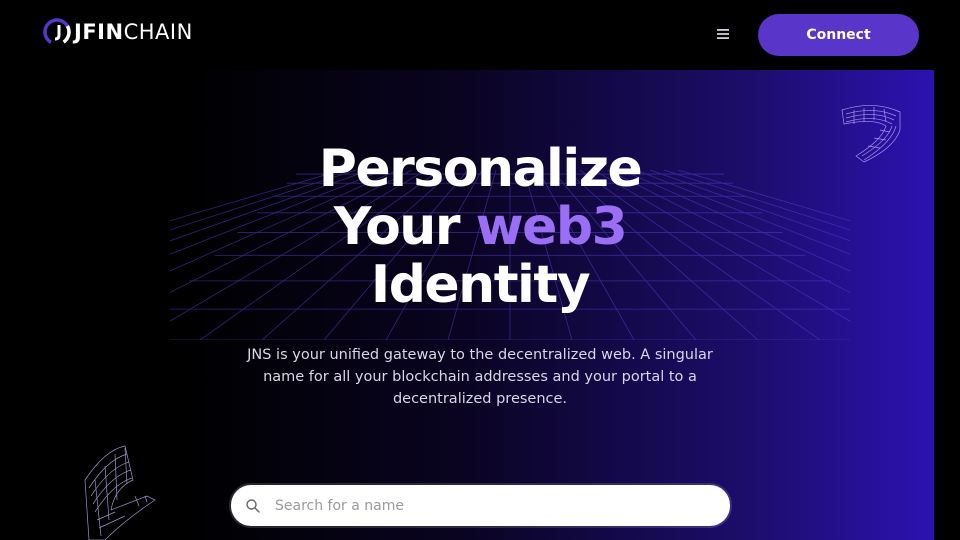 Image resolution: width=960 pixels, height=540 pixels. What do you see at coordinates (838, 35) in the screenshot?
I see `connect-wallet-button: Connect` at bounding box center [838, 35].